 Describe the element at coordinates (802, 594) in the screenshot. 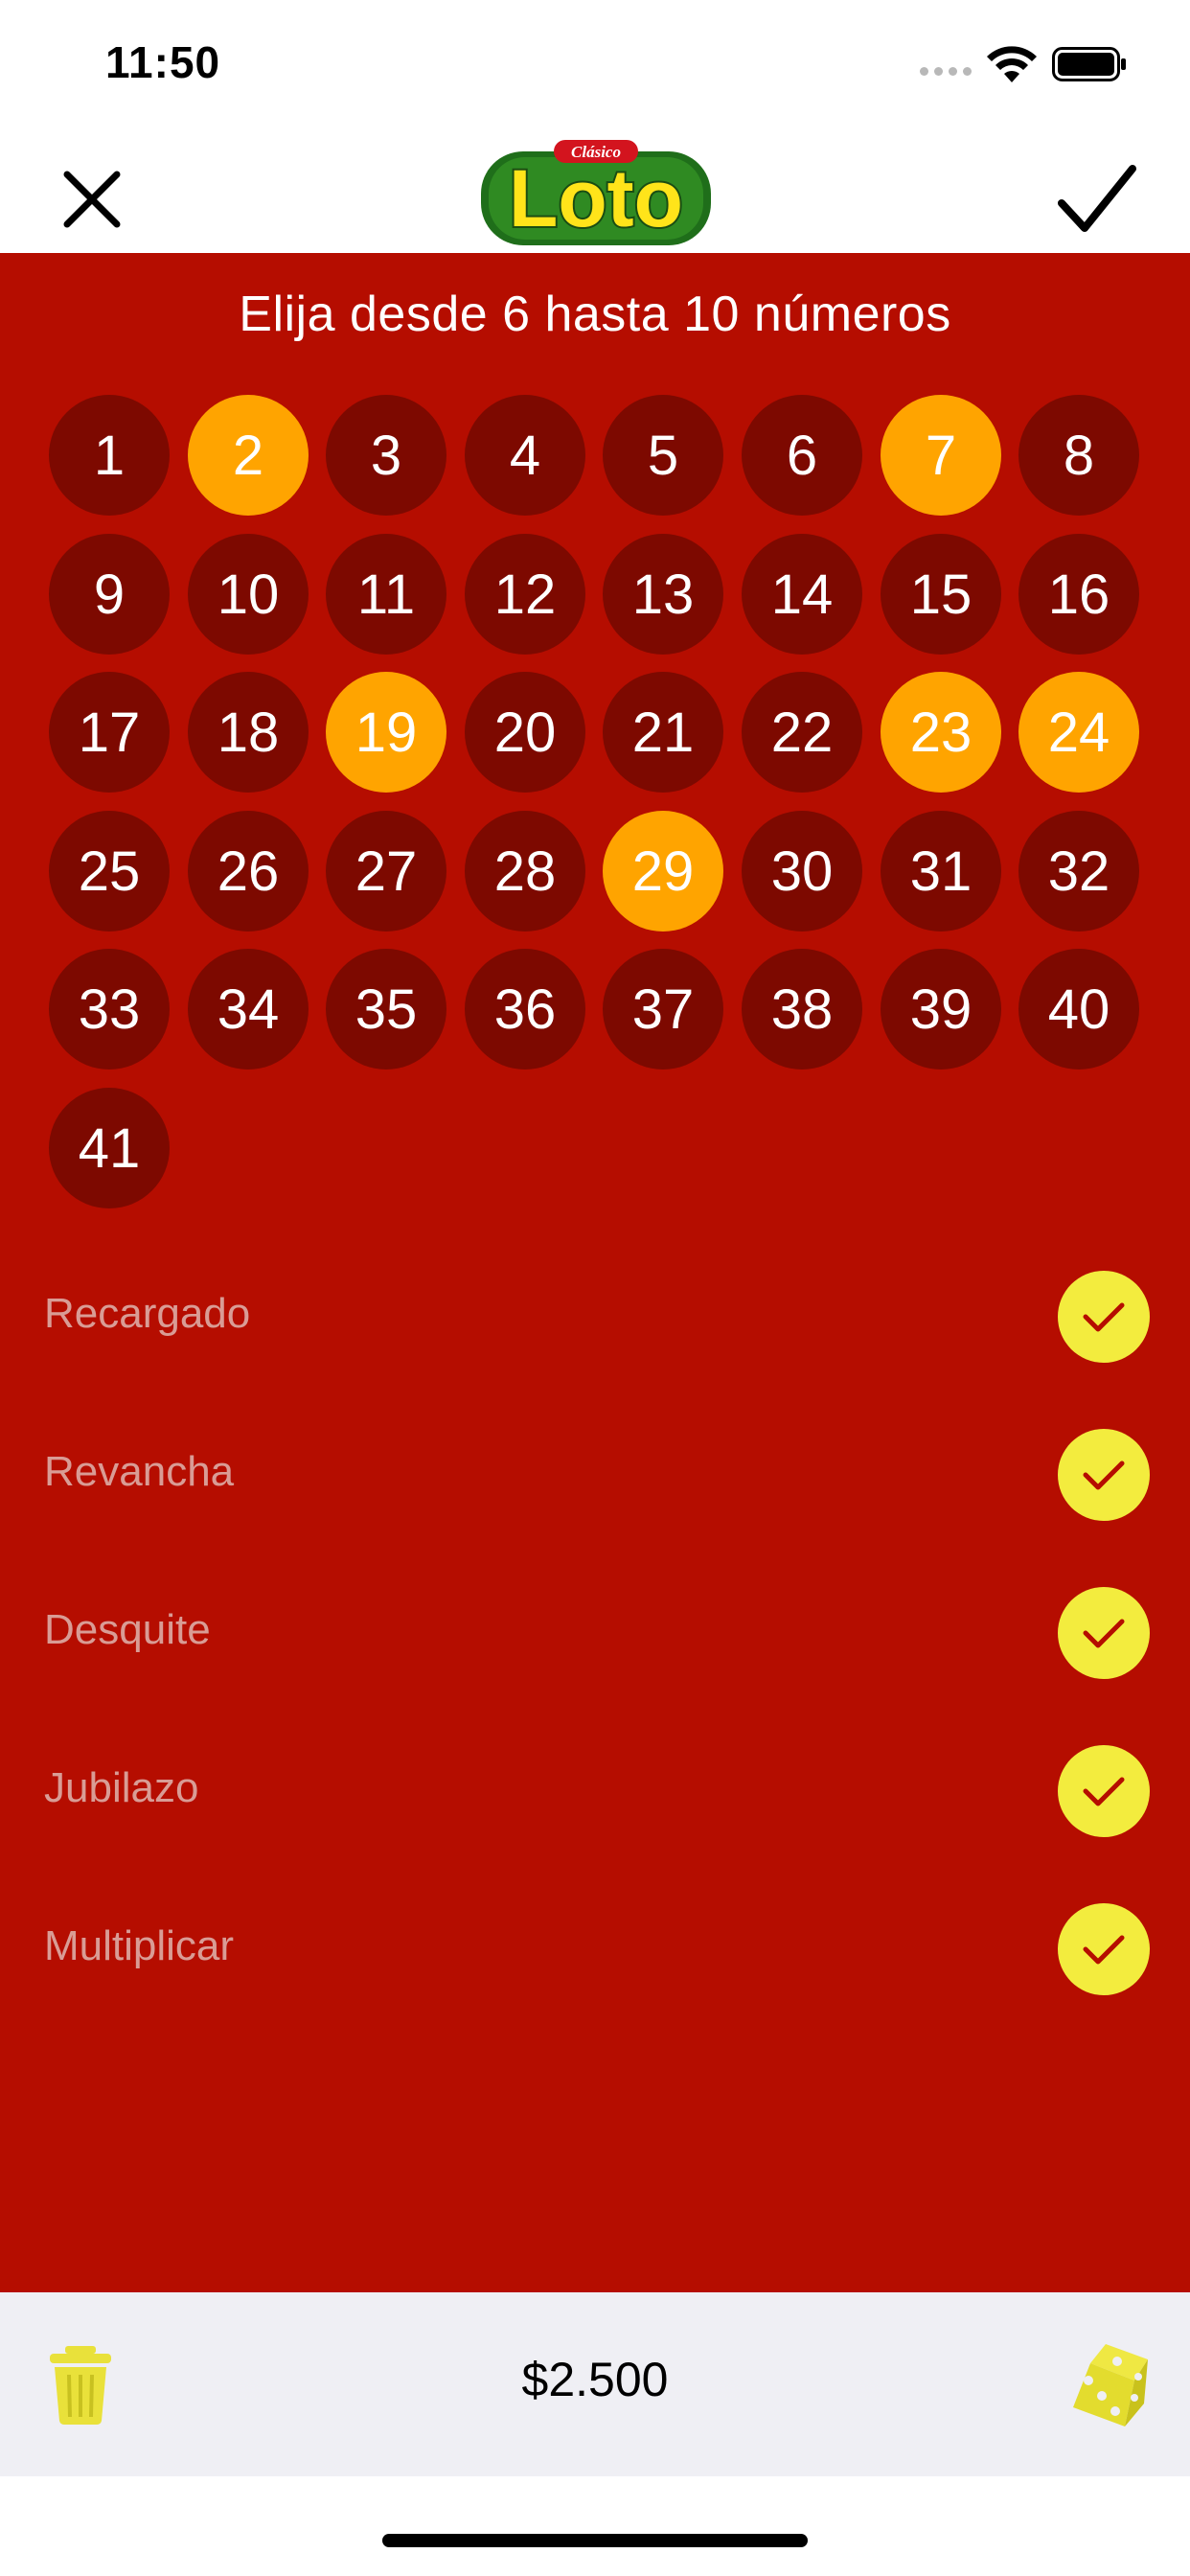

I see `number-ball-14: 14` at that location.